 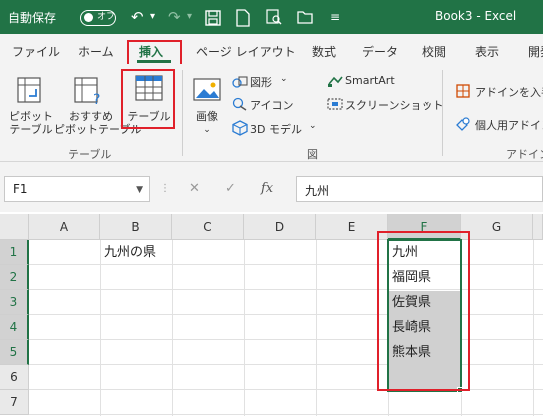 I want to click on row-header-4: 4, so click(x=14, y=327).